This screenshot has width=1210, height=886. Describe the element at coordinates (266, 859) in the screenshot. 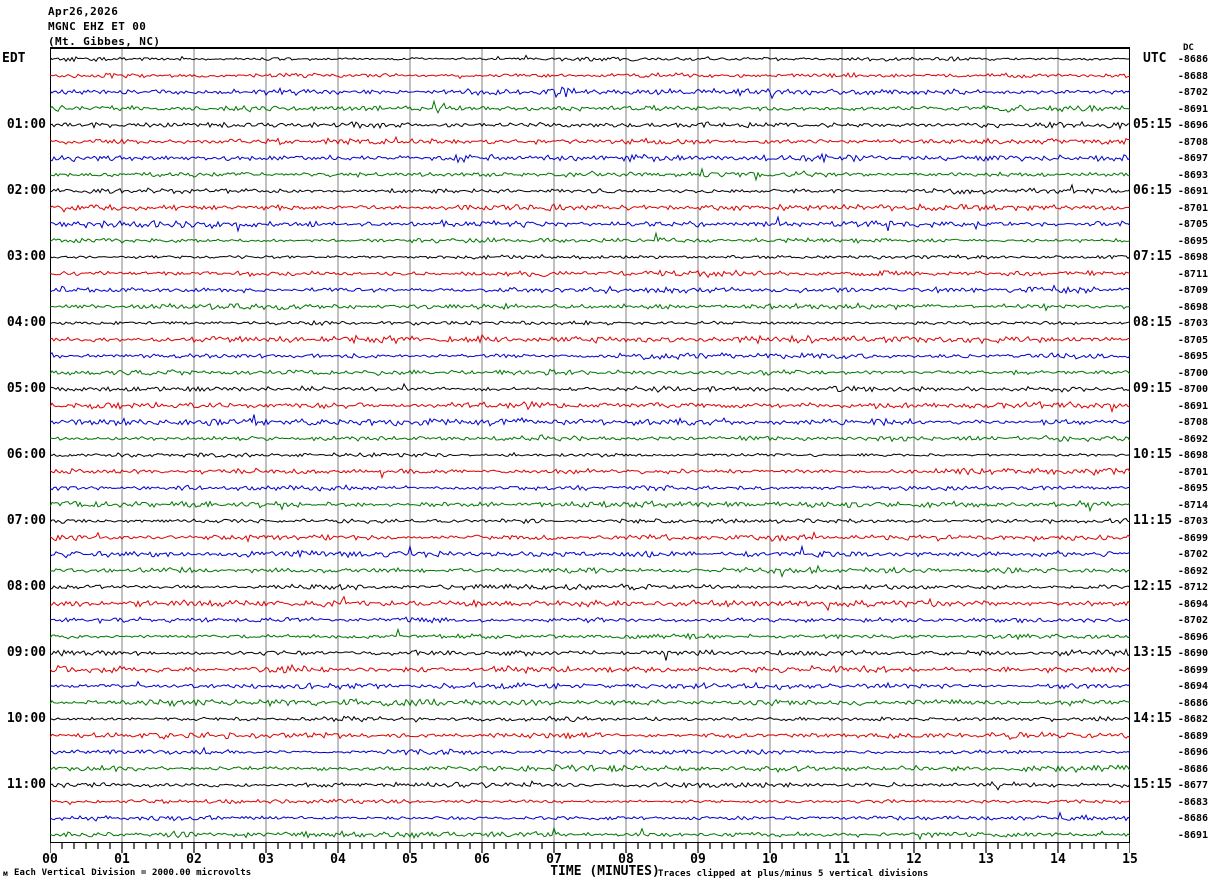

I see `minute-tick-label: 03` at that location.